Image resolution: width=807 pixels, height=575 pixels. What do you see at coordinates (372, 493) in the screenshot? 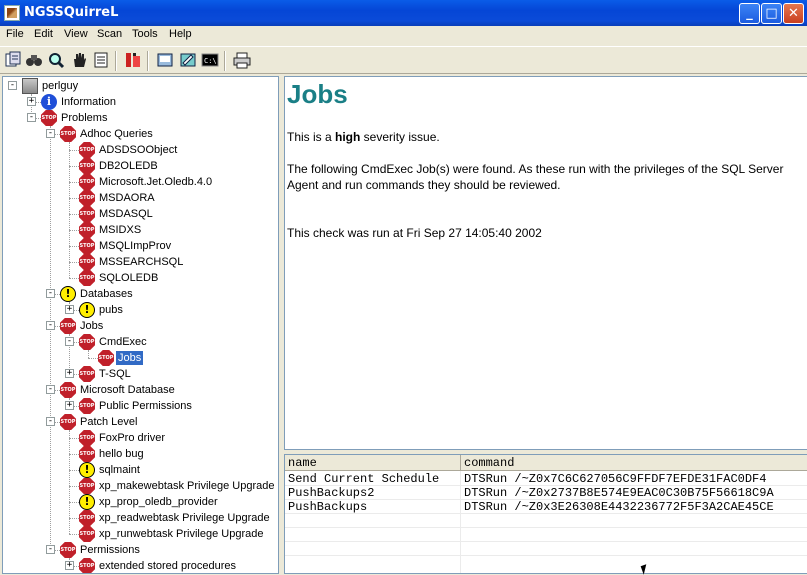
I see `table-cell-name: PushBackups2` at bounding box center [372, 493].